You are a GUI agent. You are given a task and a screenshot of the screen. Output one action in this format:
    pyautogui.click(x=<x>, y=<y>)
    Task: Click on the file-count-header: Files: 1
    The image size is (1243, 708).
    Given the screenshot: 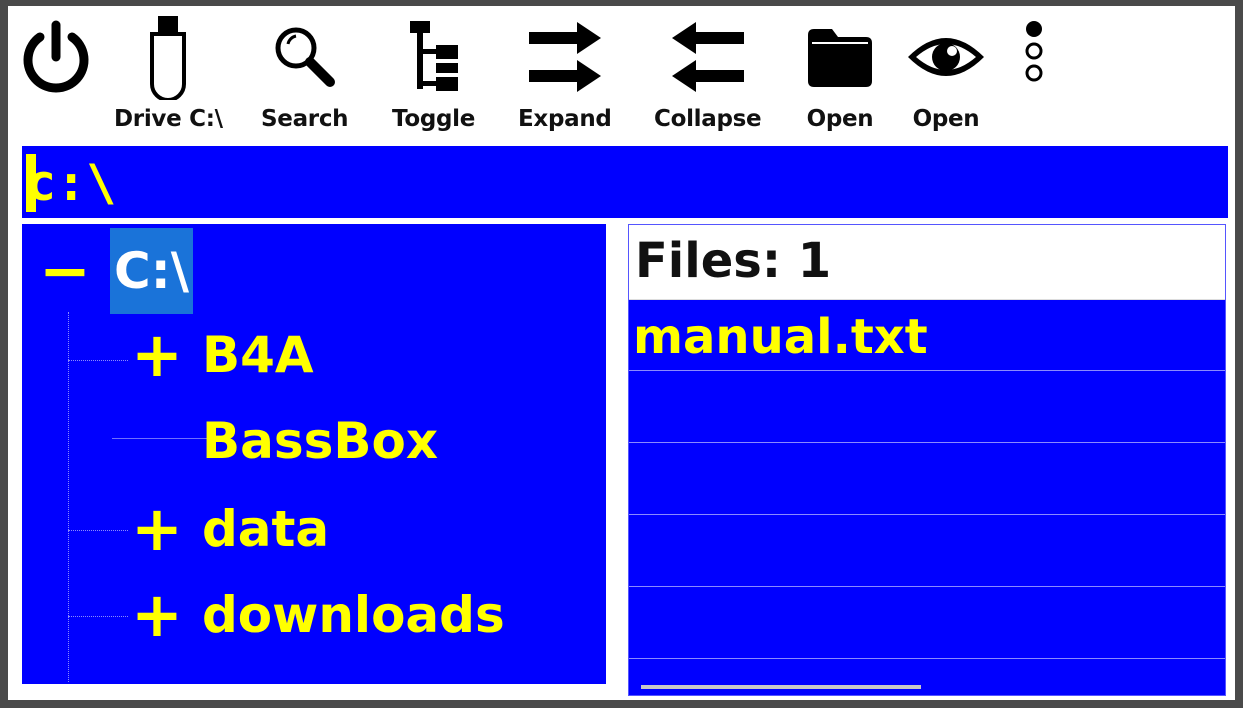 What is the action you would take?
    pyautogui.click(x=927, y=262)
    